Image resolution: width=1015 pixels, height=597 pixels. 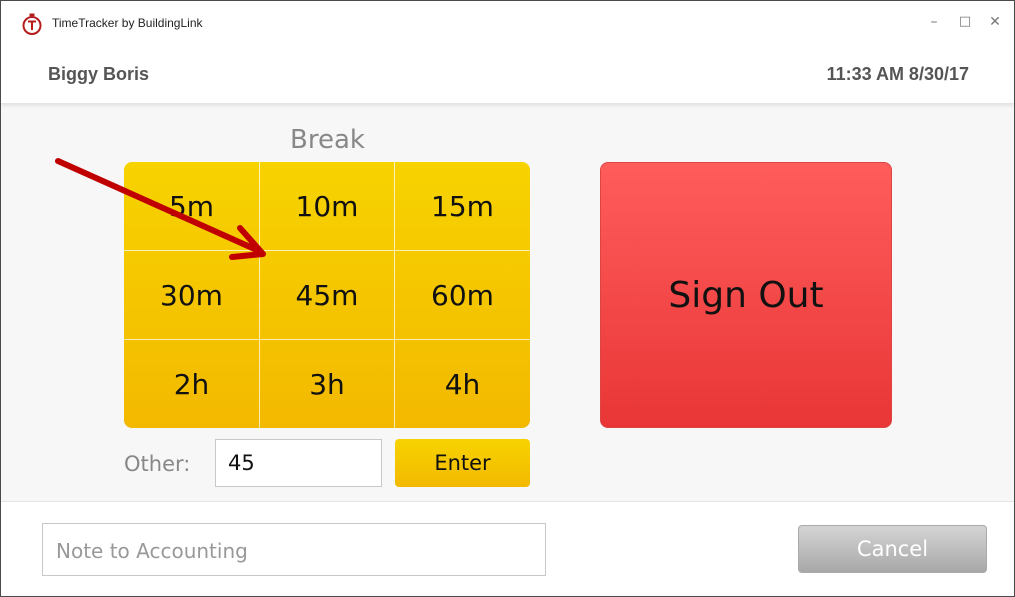 What do you see at coordinates (327, 384) in the screenshot?
I see `break-option-3h: 3h` at bounding box center [327, 384].